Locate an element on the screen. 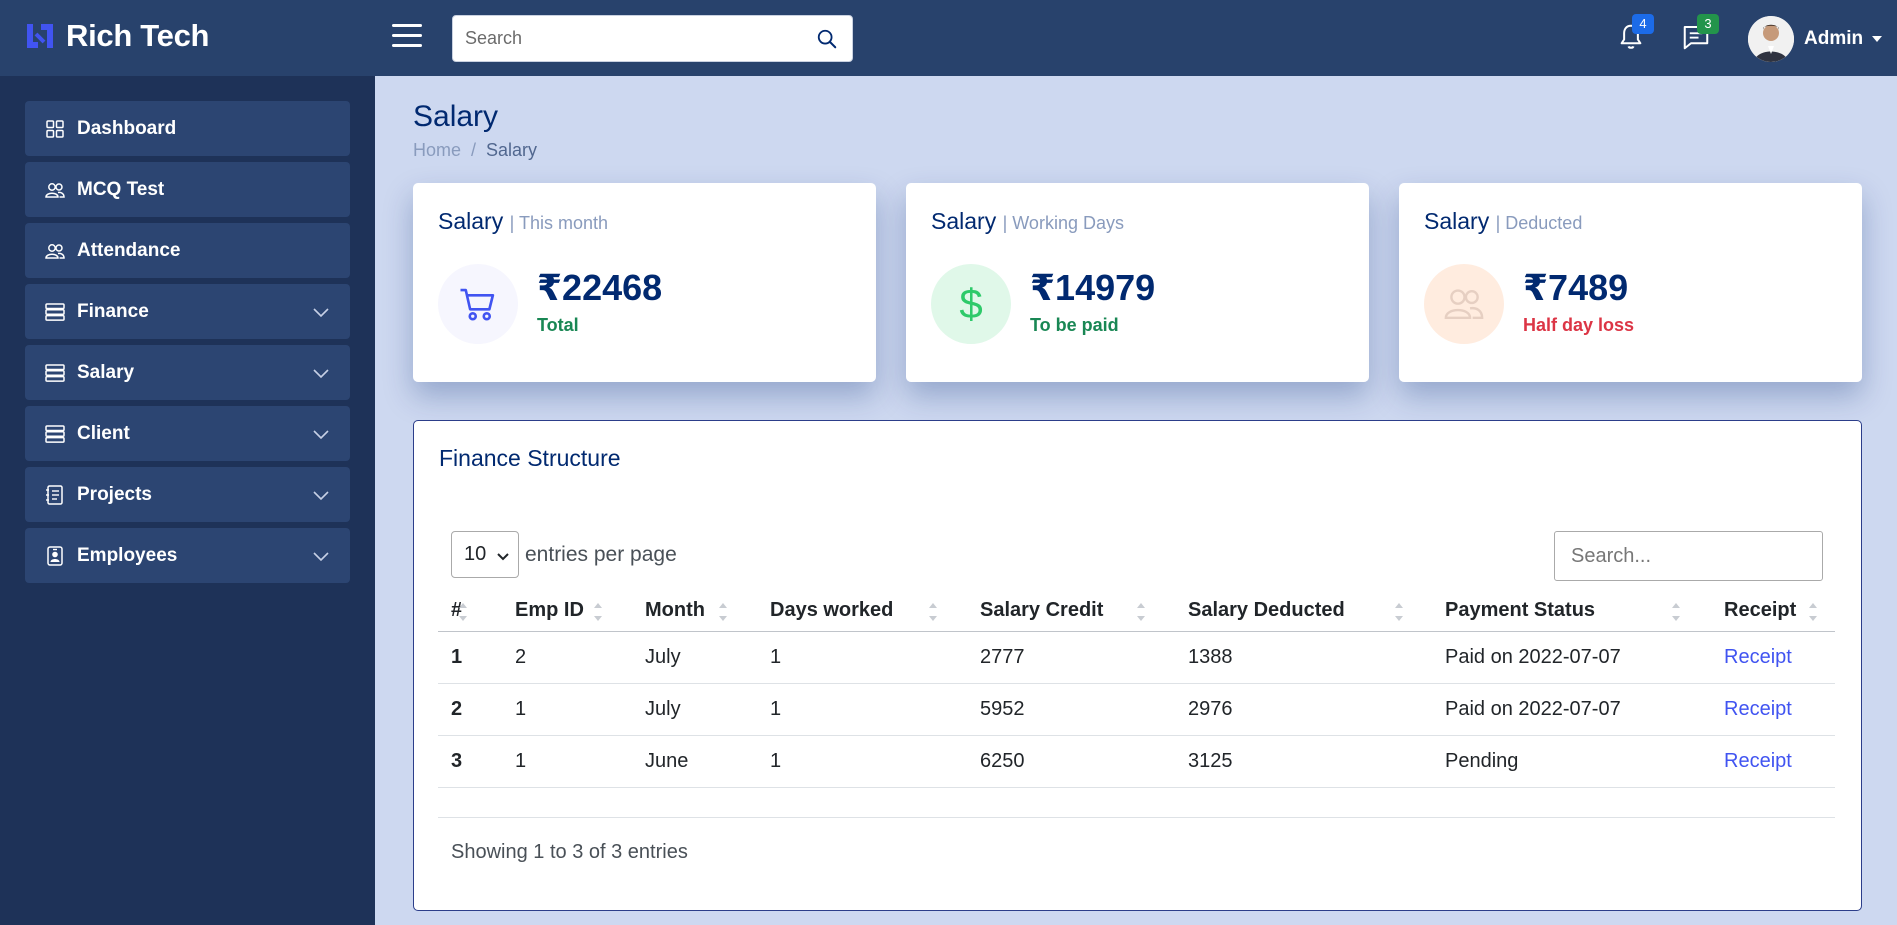 The image size is (1897, 925). messages-button: 3 is located at coordinates (1700, 34).